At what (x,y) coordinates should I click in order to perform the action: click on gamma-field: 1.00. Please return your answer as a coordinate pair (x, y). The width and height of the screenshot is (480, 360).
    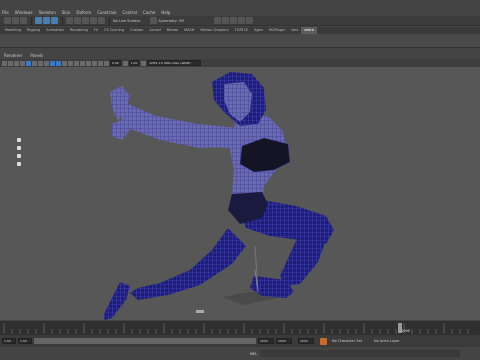
    Looking at the image, I should click on (134, 63).